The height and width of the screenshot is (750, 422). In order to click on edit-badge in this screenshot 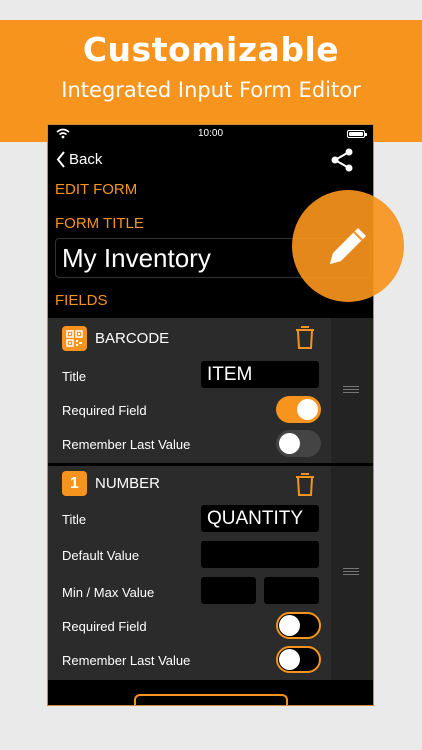, I will do `click(348, 246)`.